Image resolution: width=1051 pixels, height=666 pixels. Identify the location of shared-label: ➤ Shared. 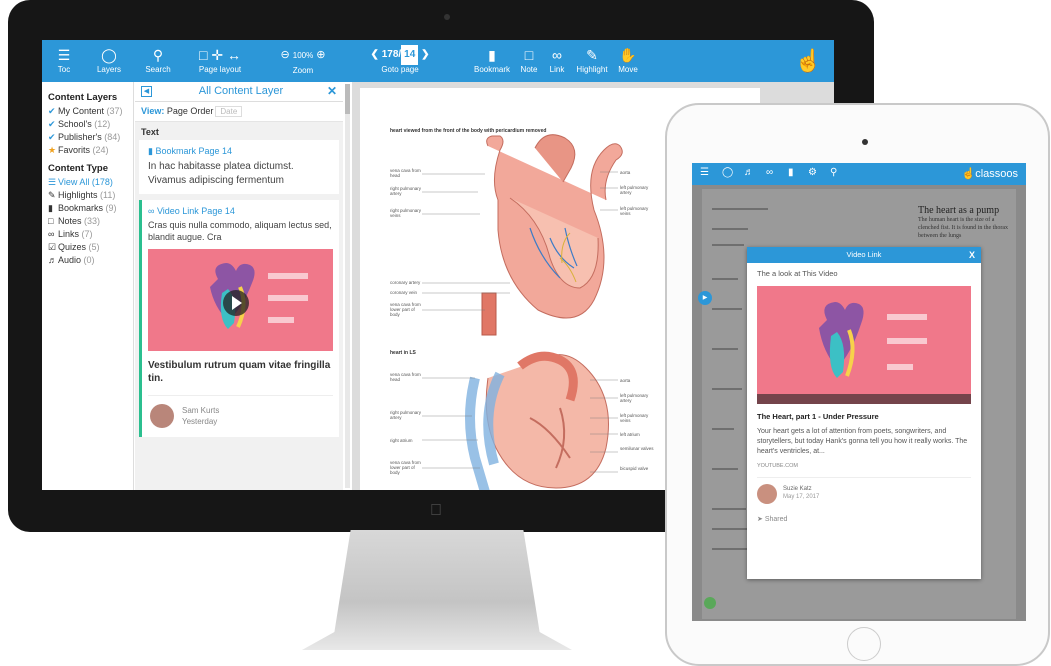
(864, 519).